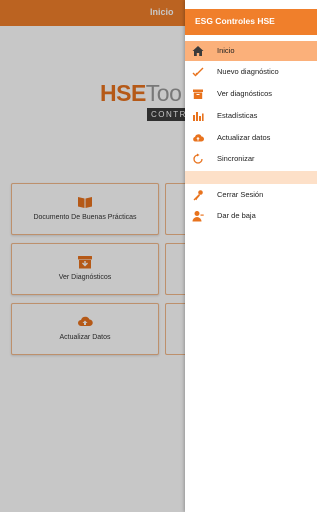 The image size is (321, 512). I want to click on drawer-item-label: Inicio, so click(226, 50).